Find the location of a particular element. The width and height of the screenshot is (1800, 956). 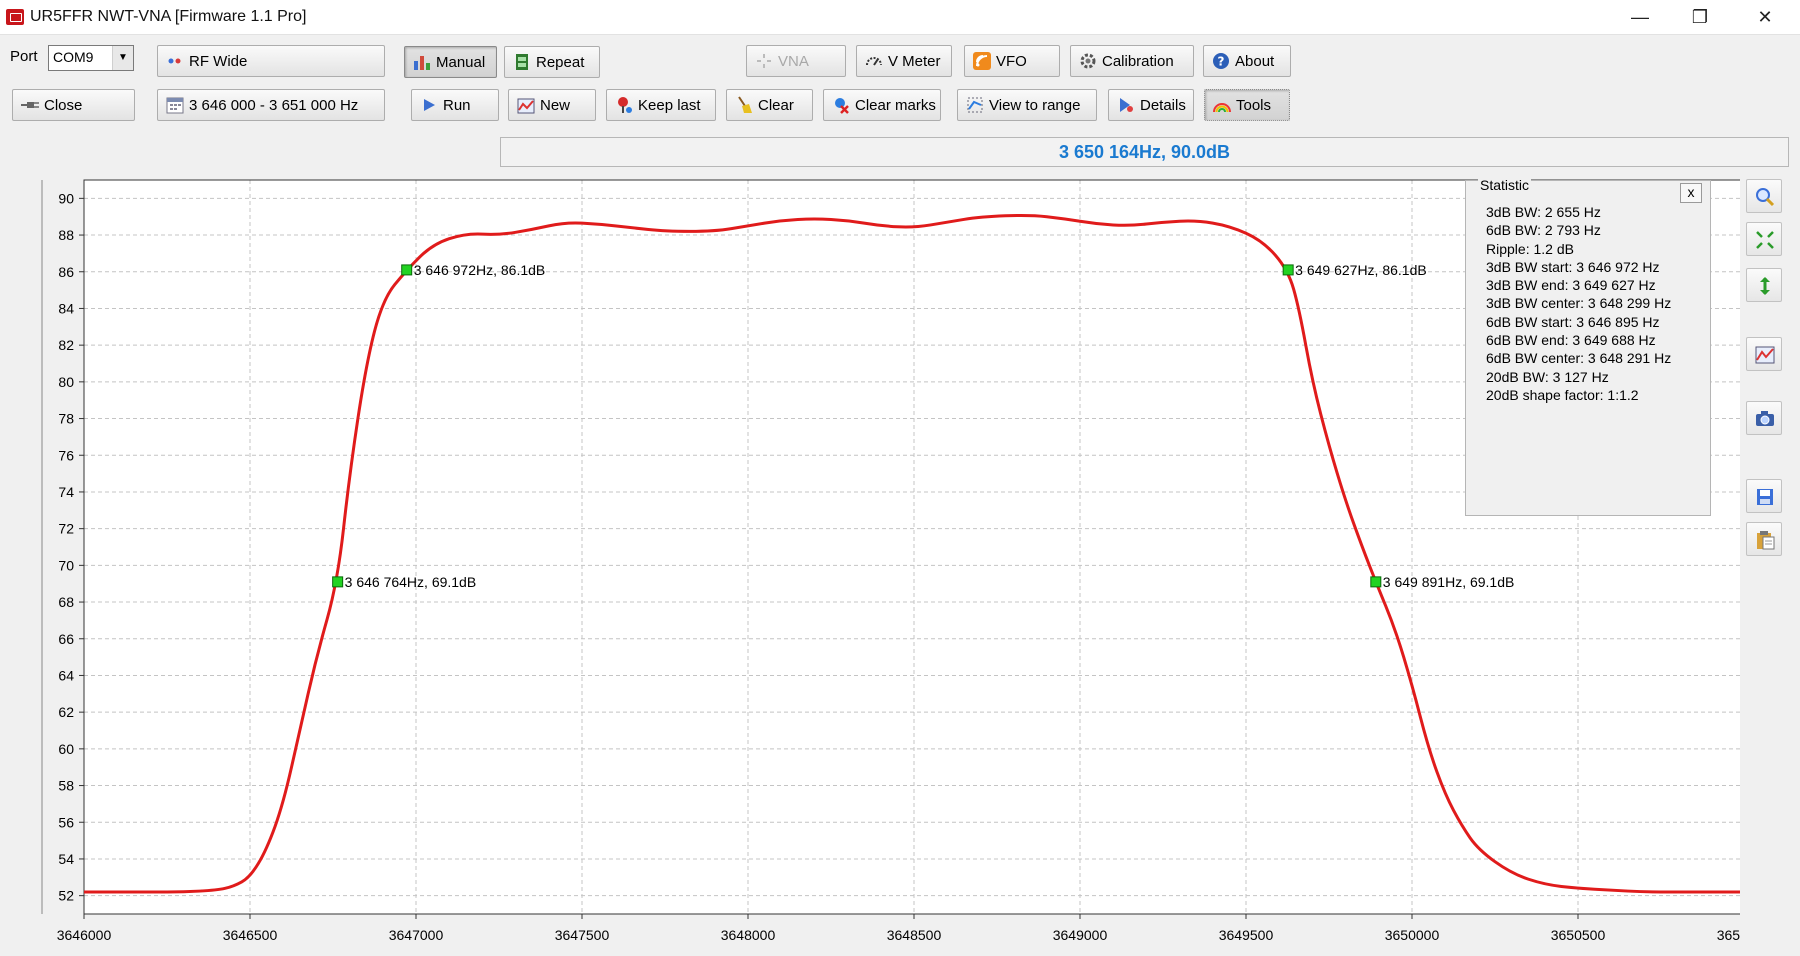

marker-label: 3 646 764Hz, 69.1dB is located at coordinates (411, 582).